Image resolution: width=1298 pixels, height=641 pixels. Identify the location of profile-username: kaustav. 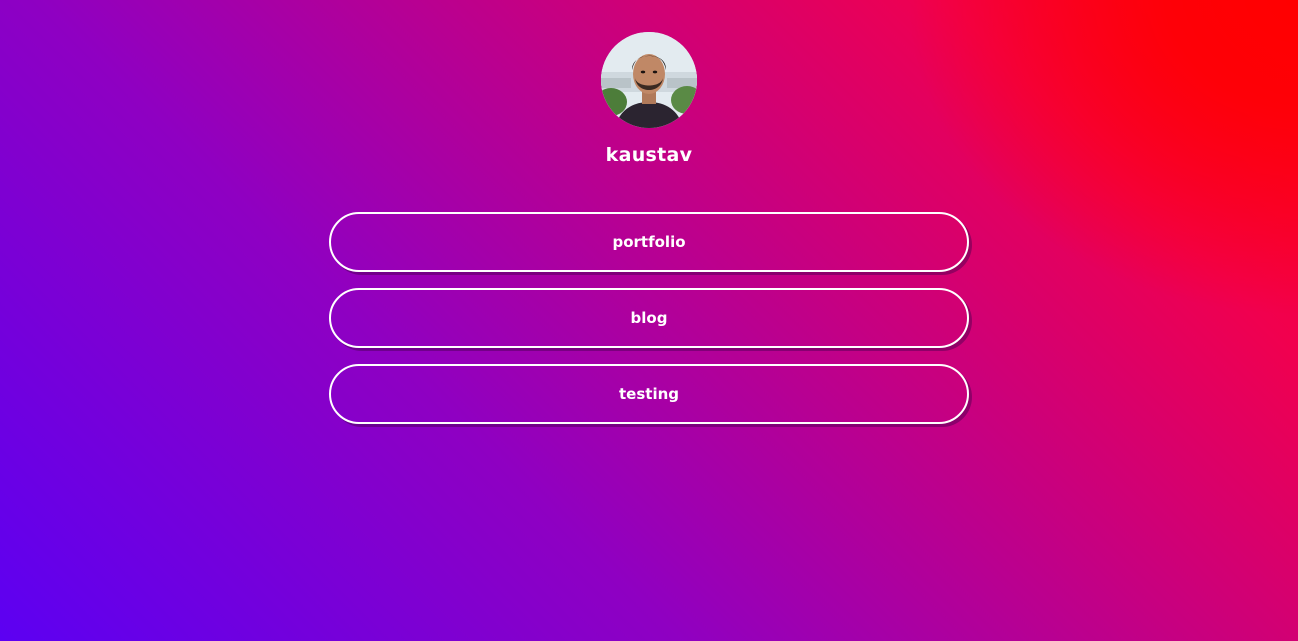
(649, 155).